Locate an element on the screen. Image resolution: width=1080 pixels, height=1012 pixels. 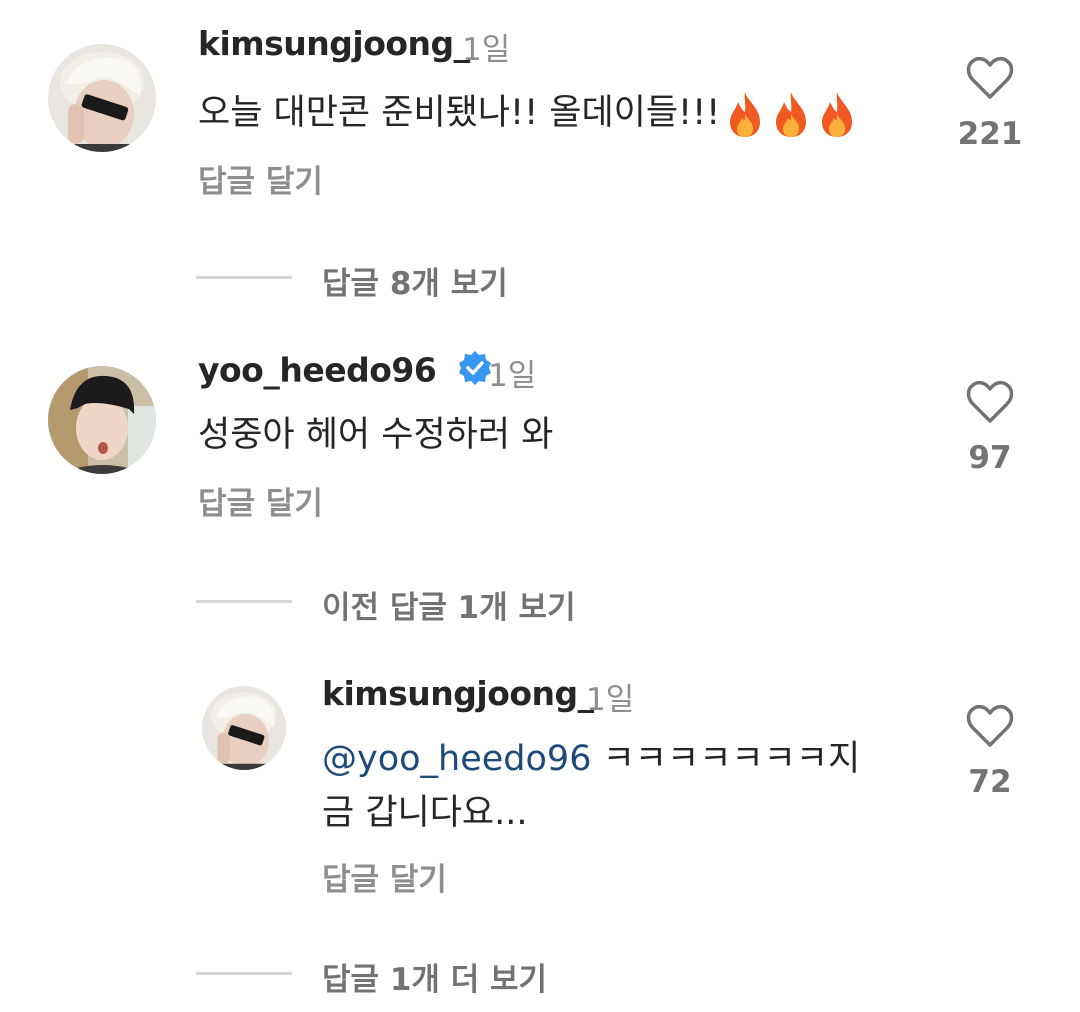
comment-username-text: yoo_heedo96 is located at coordinates (317, 370).